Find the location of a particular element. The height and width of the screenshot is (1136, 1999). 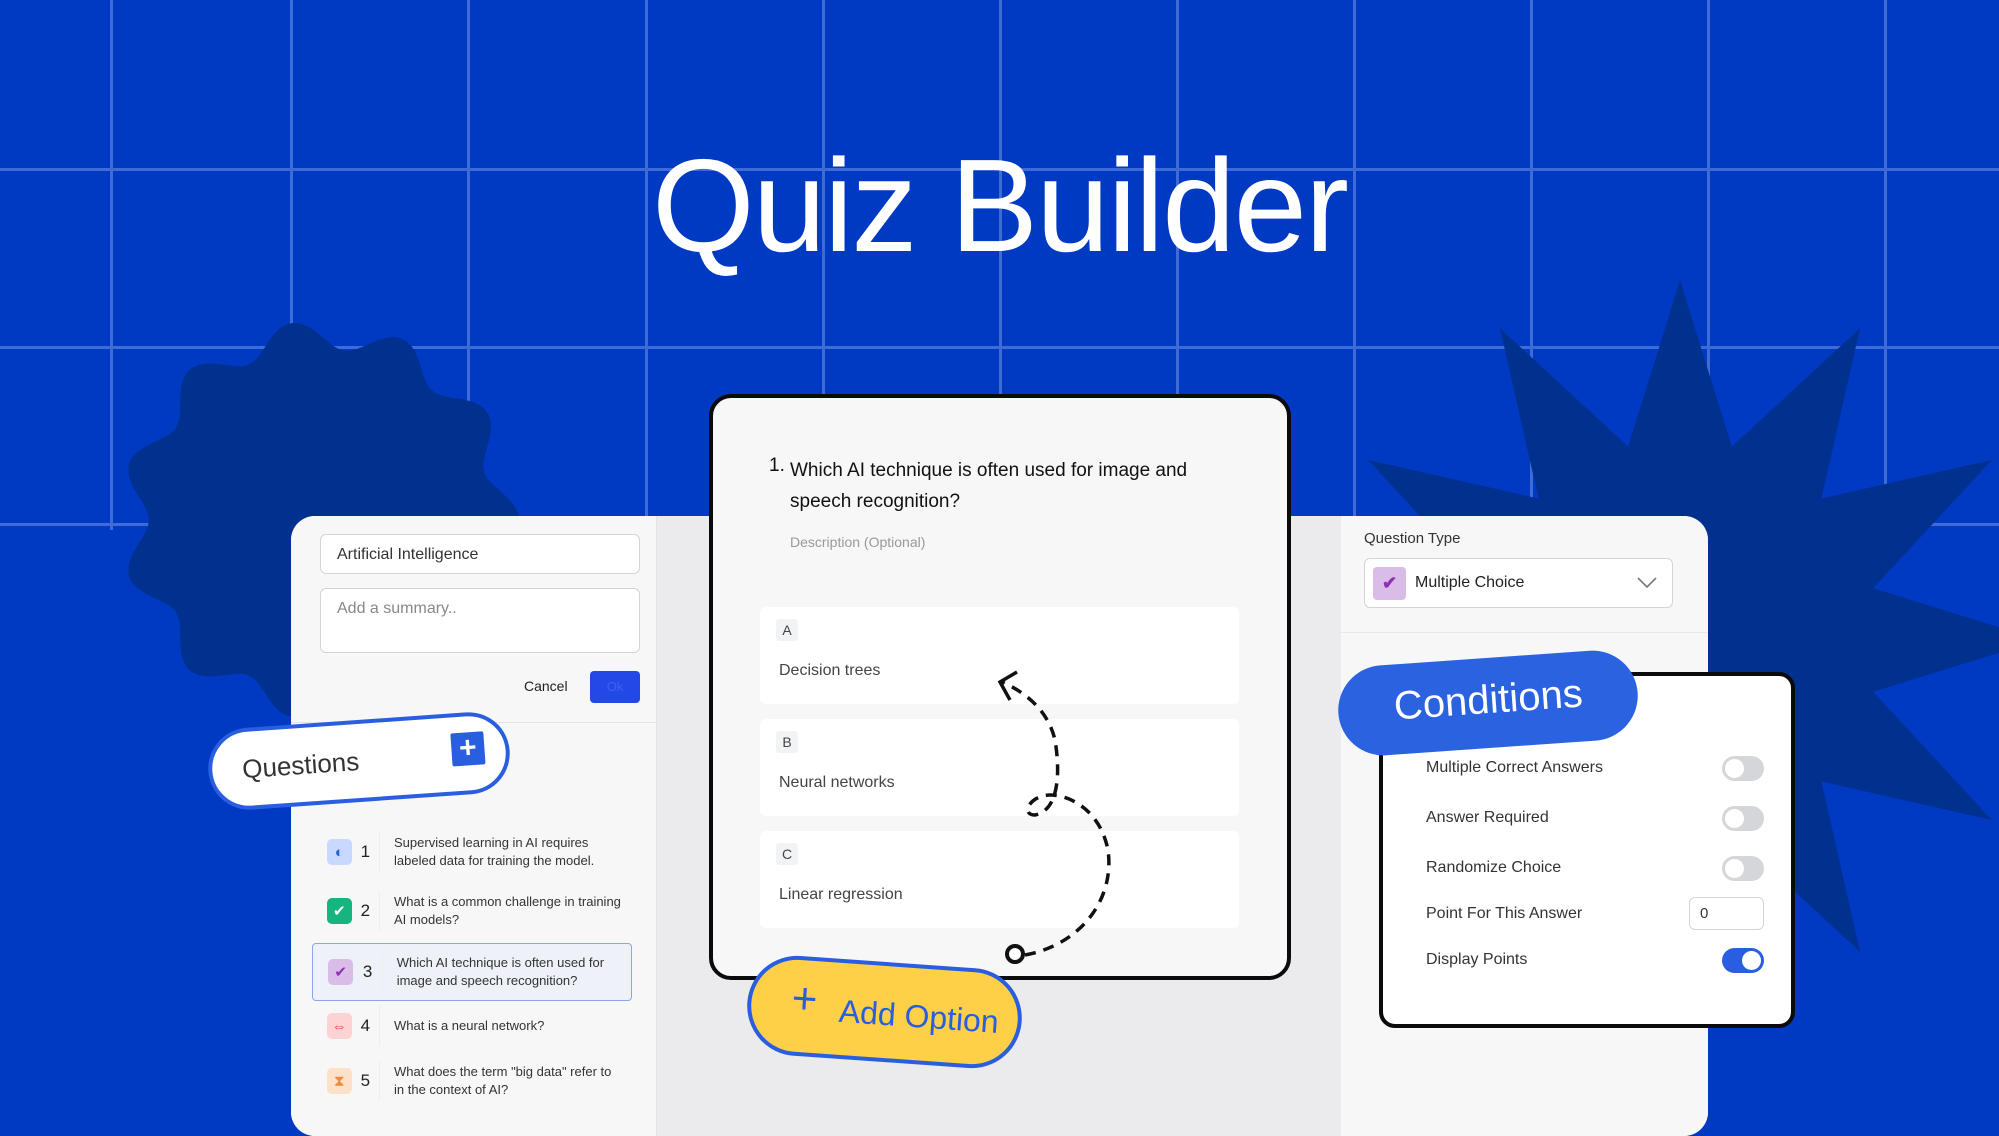

question-number: 3 is located at coordinates (368, 972).